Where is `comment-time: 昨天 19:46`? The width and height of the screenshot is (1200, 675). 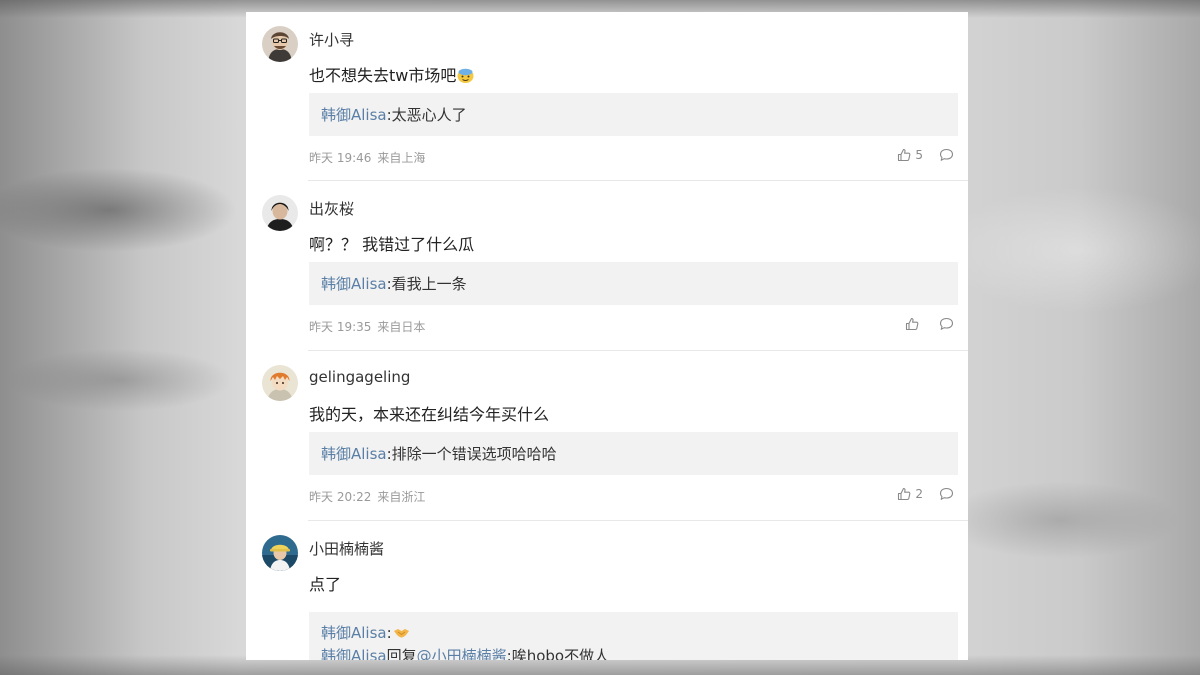
comment-time: 昨天 19:46 is located at coordinates (340, 158).